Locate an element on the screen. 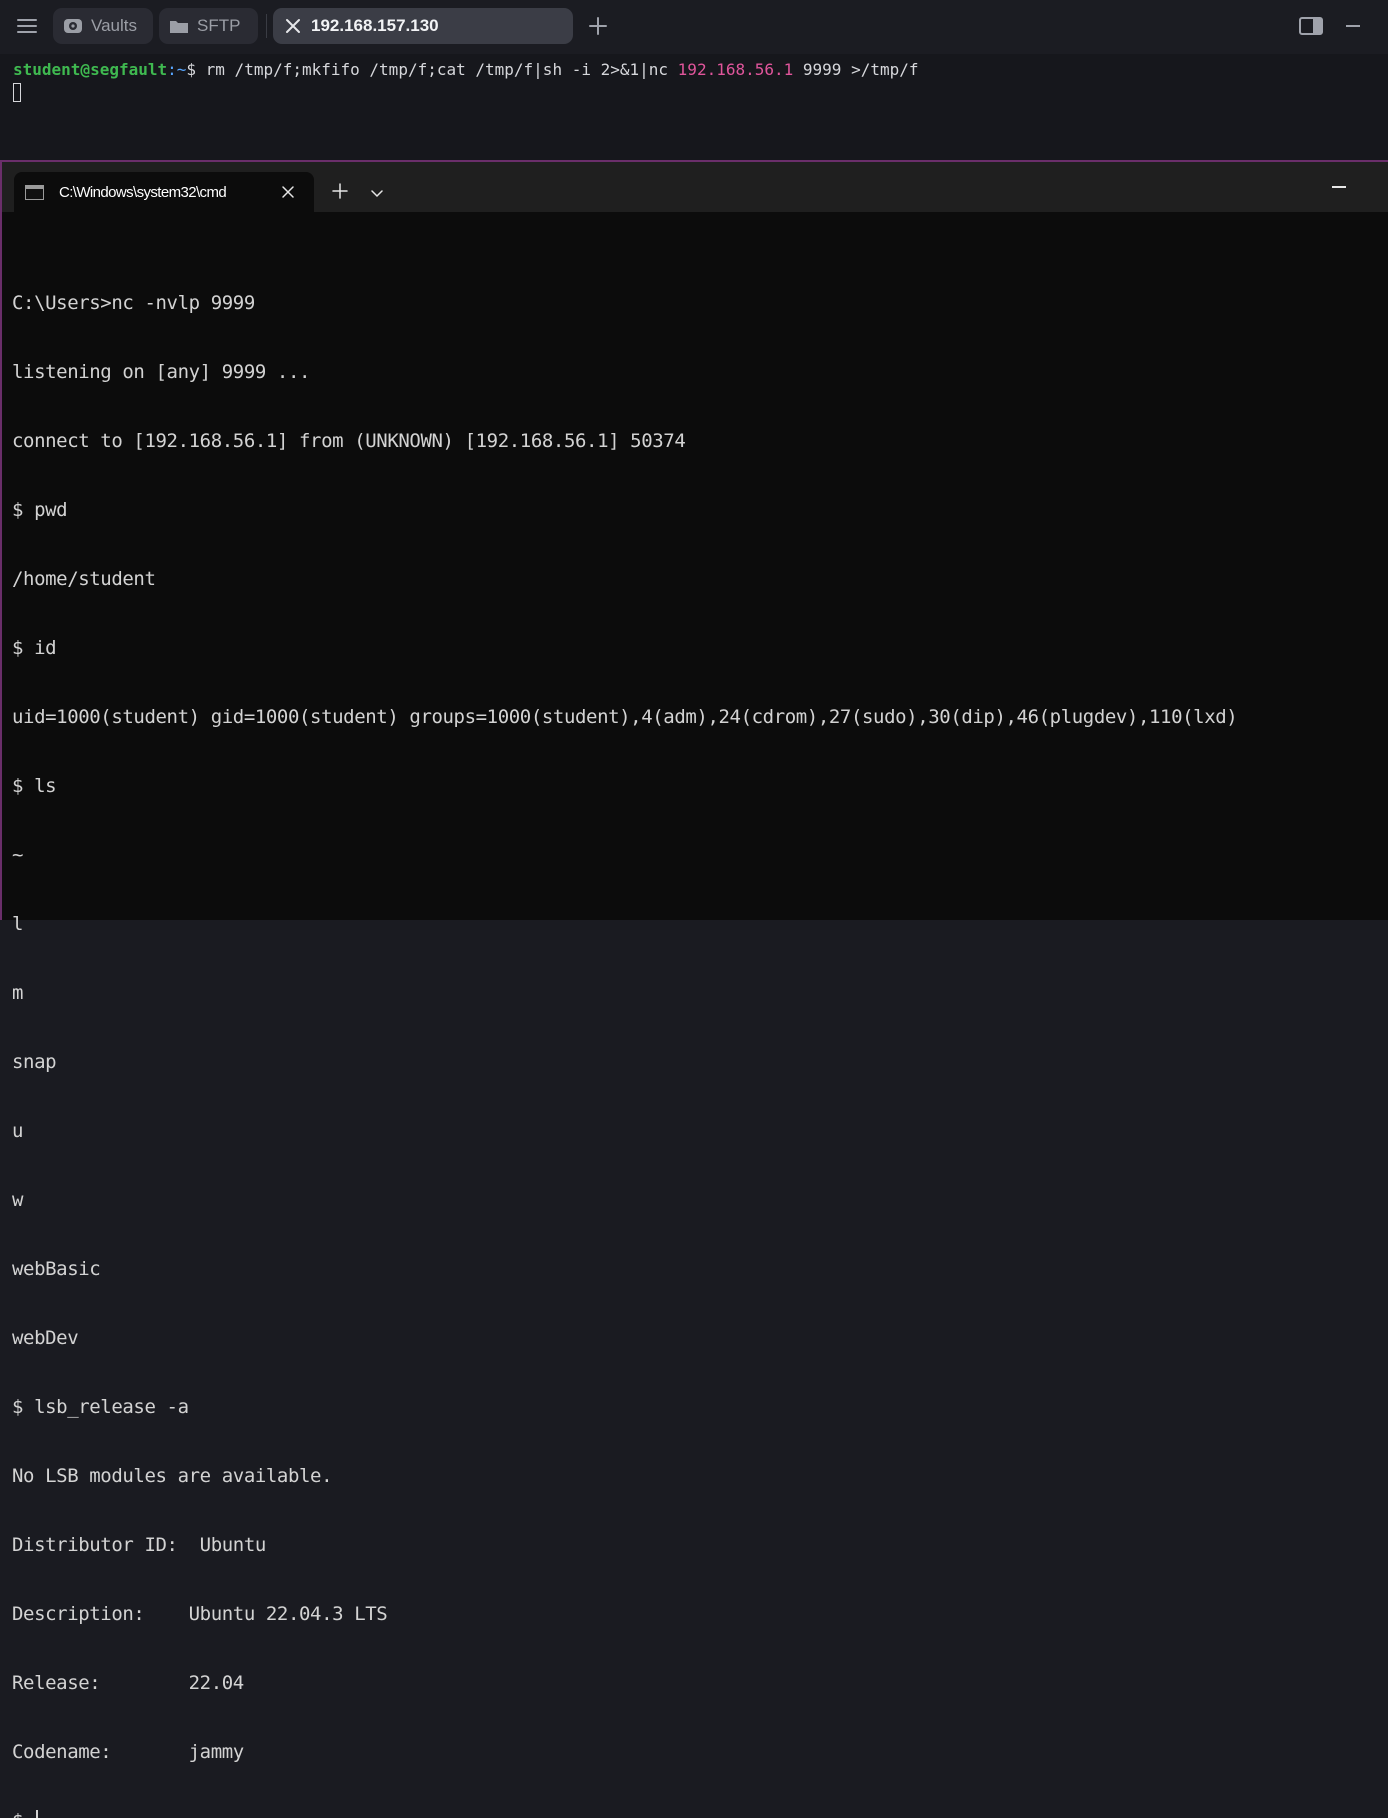 This screenshot has height=1818, width=1388. output-line: $ lsb_release -a is located at coordinates (100, 1407).